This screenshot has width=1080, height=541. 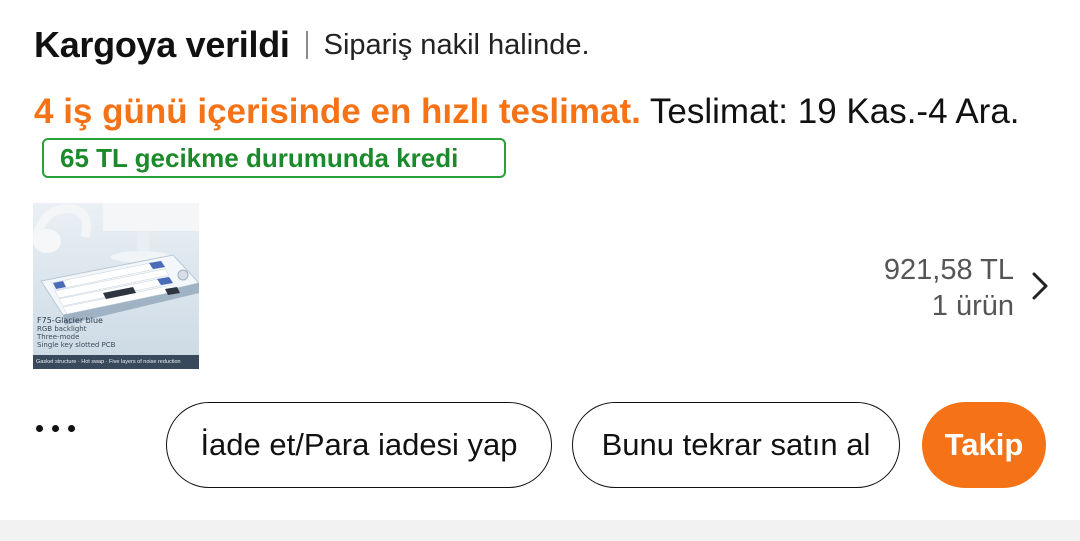 What do you see at coordinates (306, 45) in the screenshot?
I see `status-divider` at bounding box center [306, 45].